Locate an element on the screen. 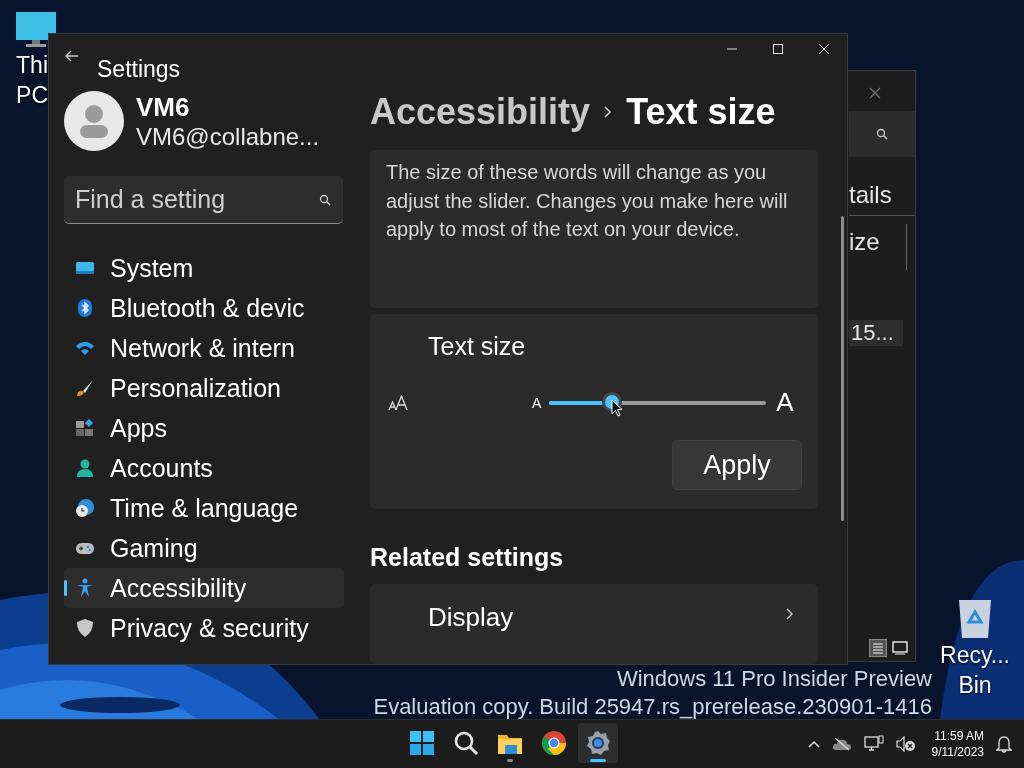 The image size is (1024, 768). time-icon is located at coordinates (85, 508).